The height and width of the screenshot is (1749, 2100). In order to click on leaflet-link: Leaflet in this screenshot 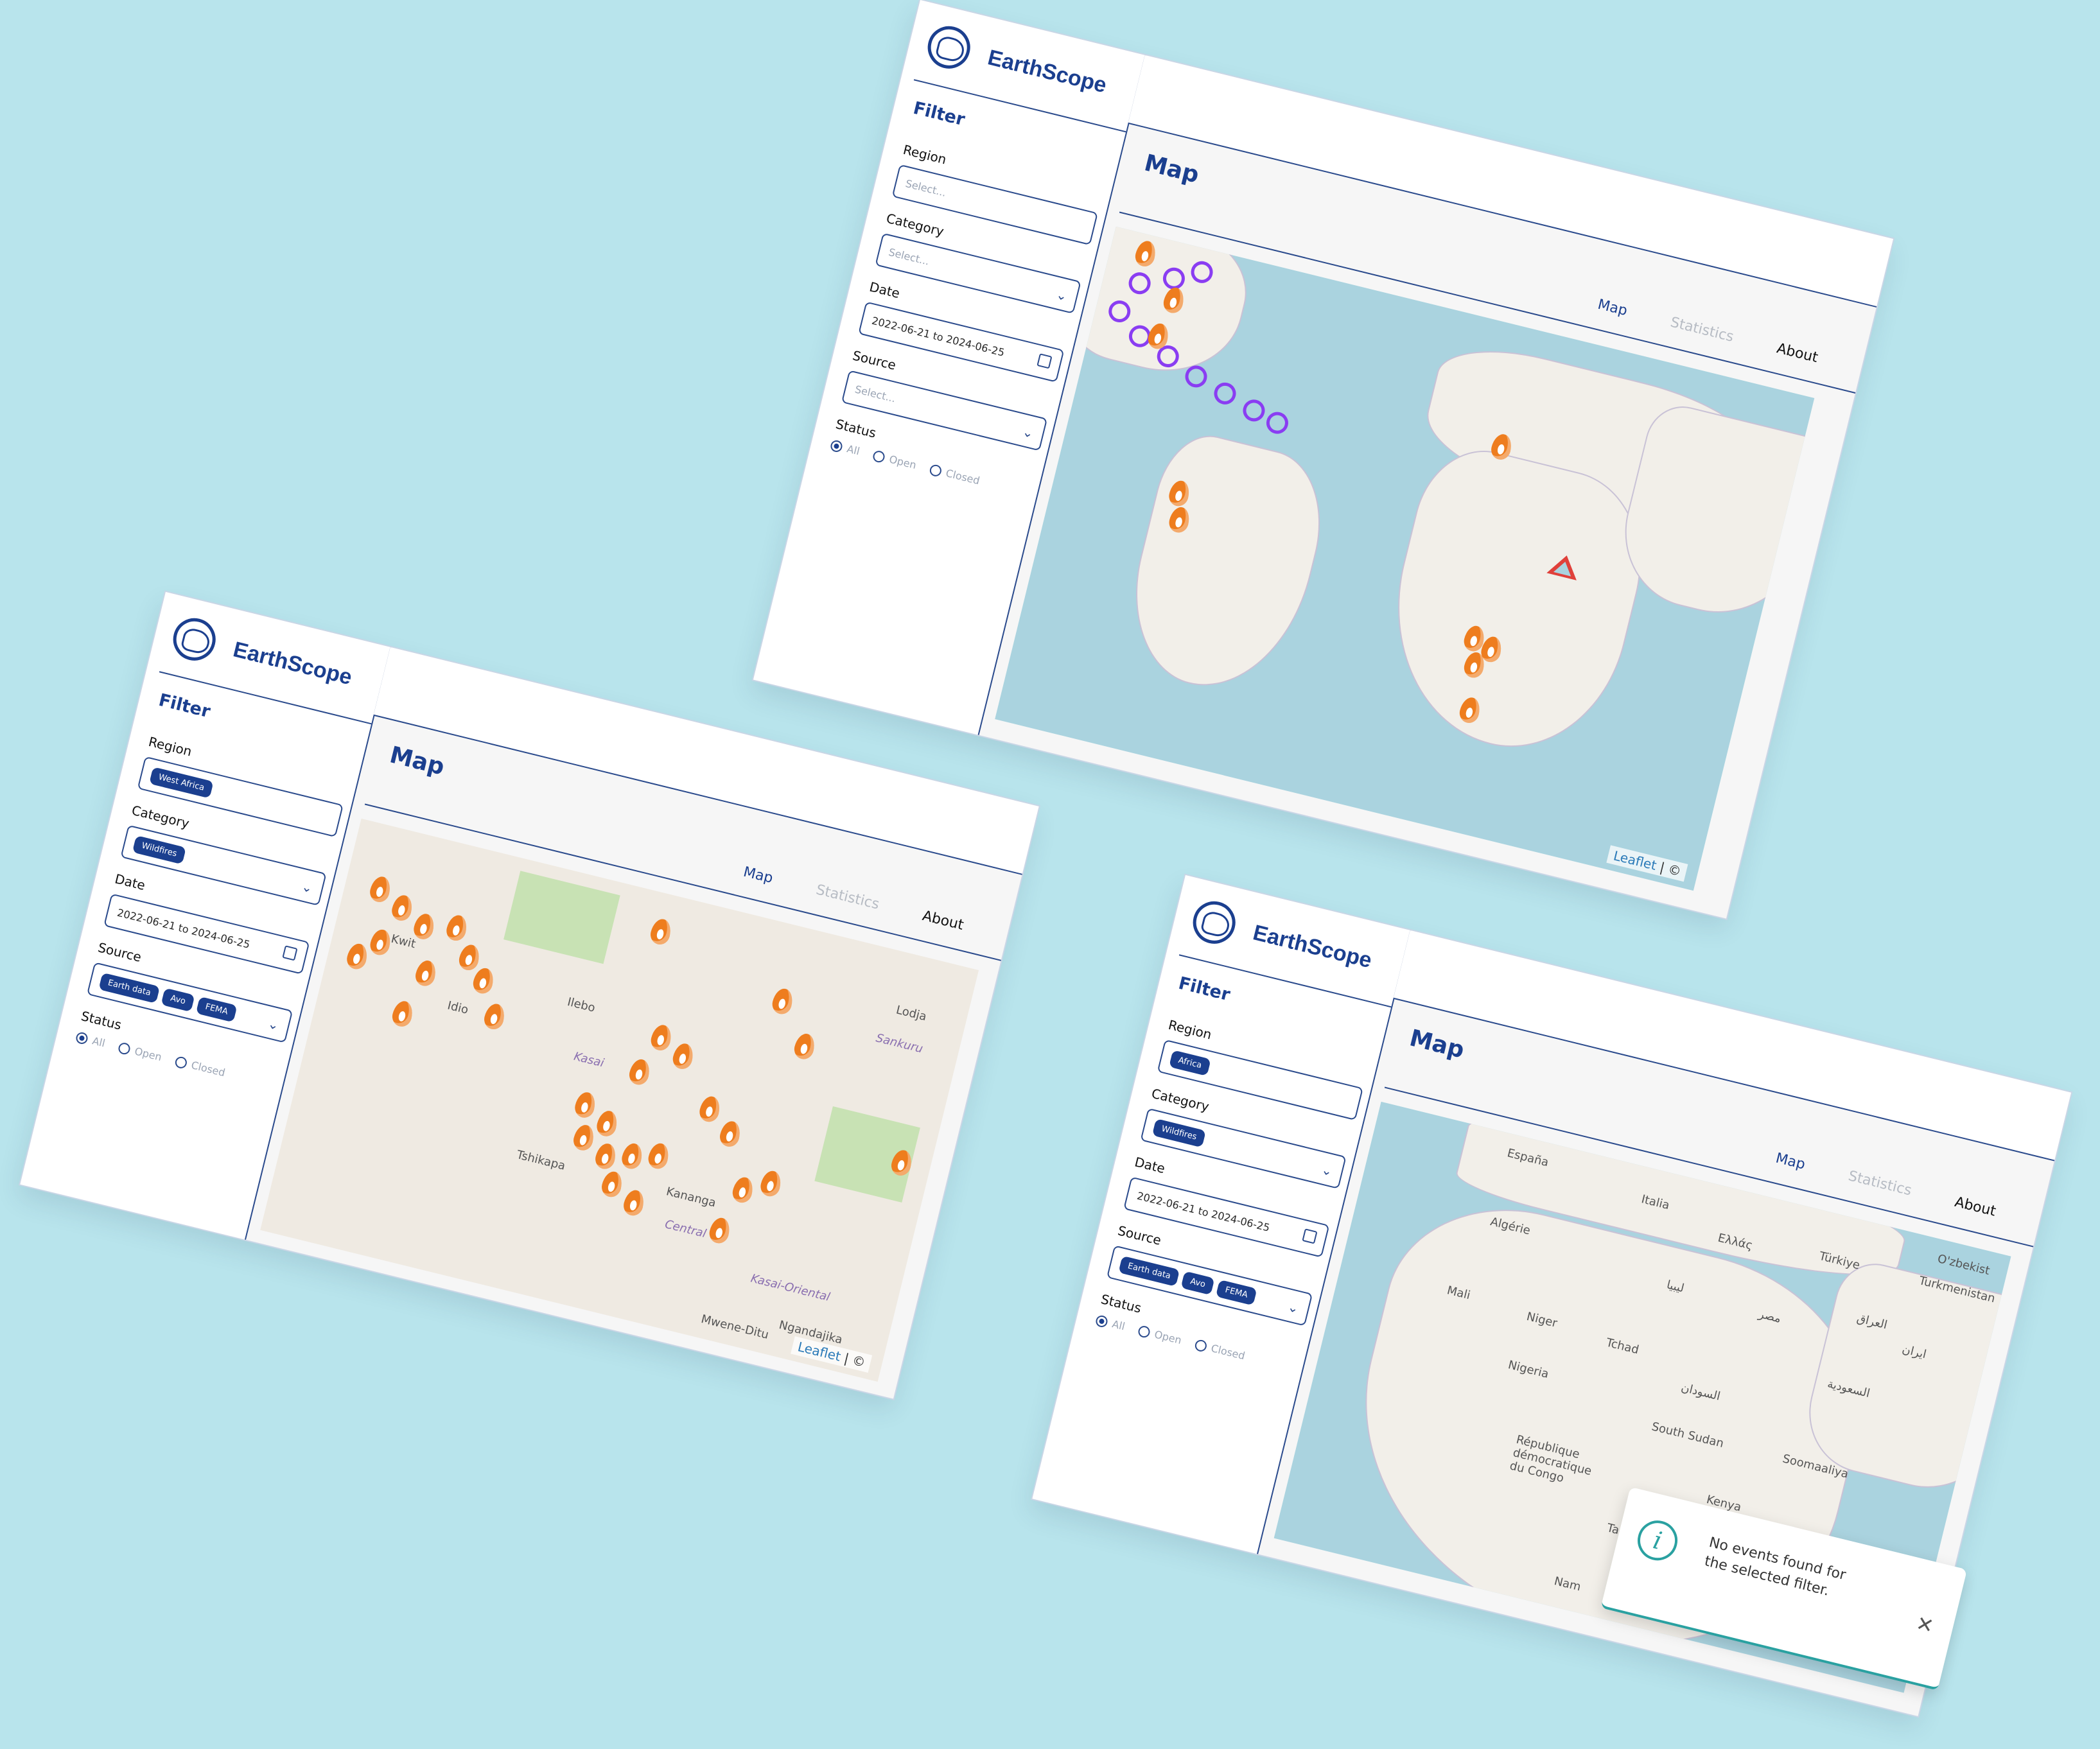, I will do `click(1635, 861)`.